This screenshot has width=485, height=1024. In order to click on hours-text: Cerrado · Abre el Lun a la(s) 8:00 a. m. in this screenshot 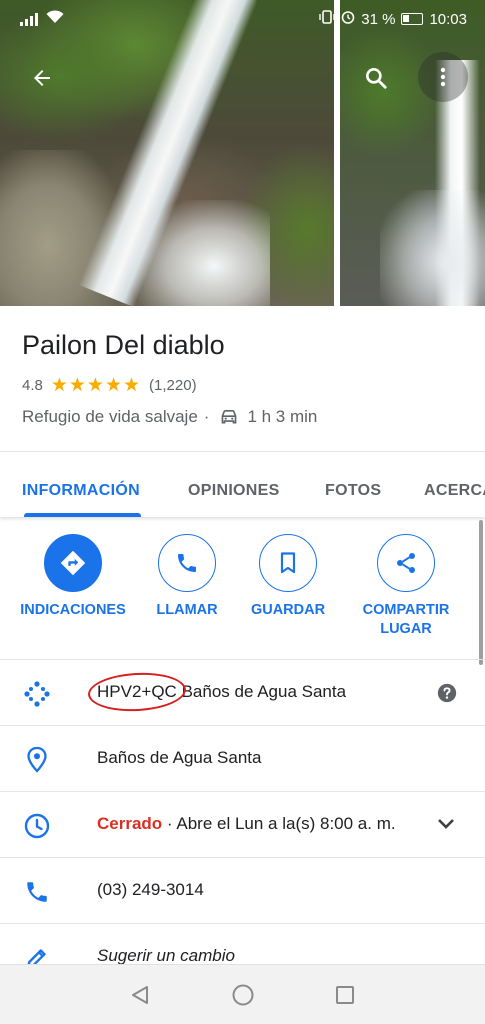, I will do `click(246, 824)`.